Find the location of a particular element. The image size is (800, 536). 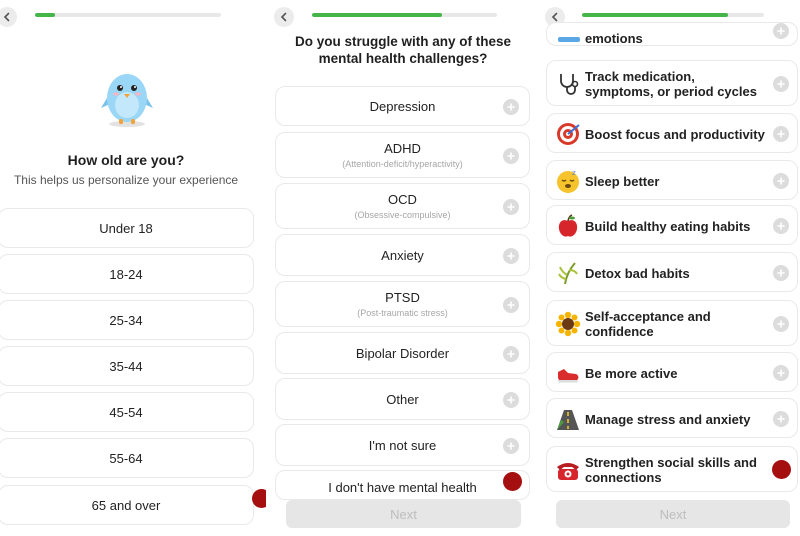

challenge-option: ADHD (Attention-deficit/hyperactivity) is located at coordinates (402, 155).